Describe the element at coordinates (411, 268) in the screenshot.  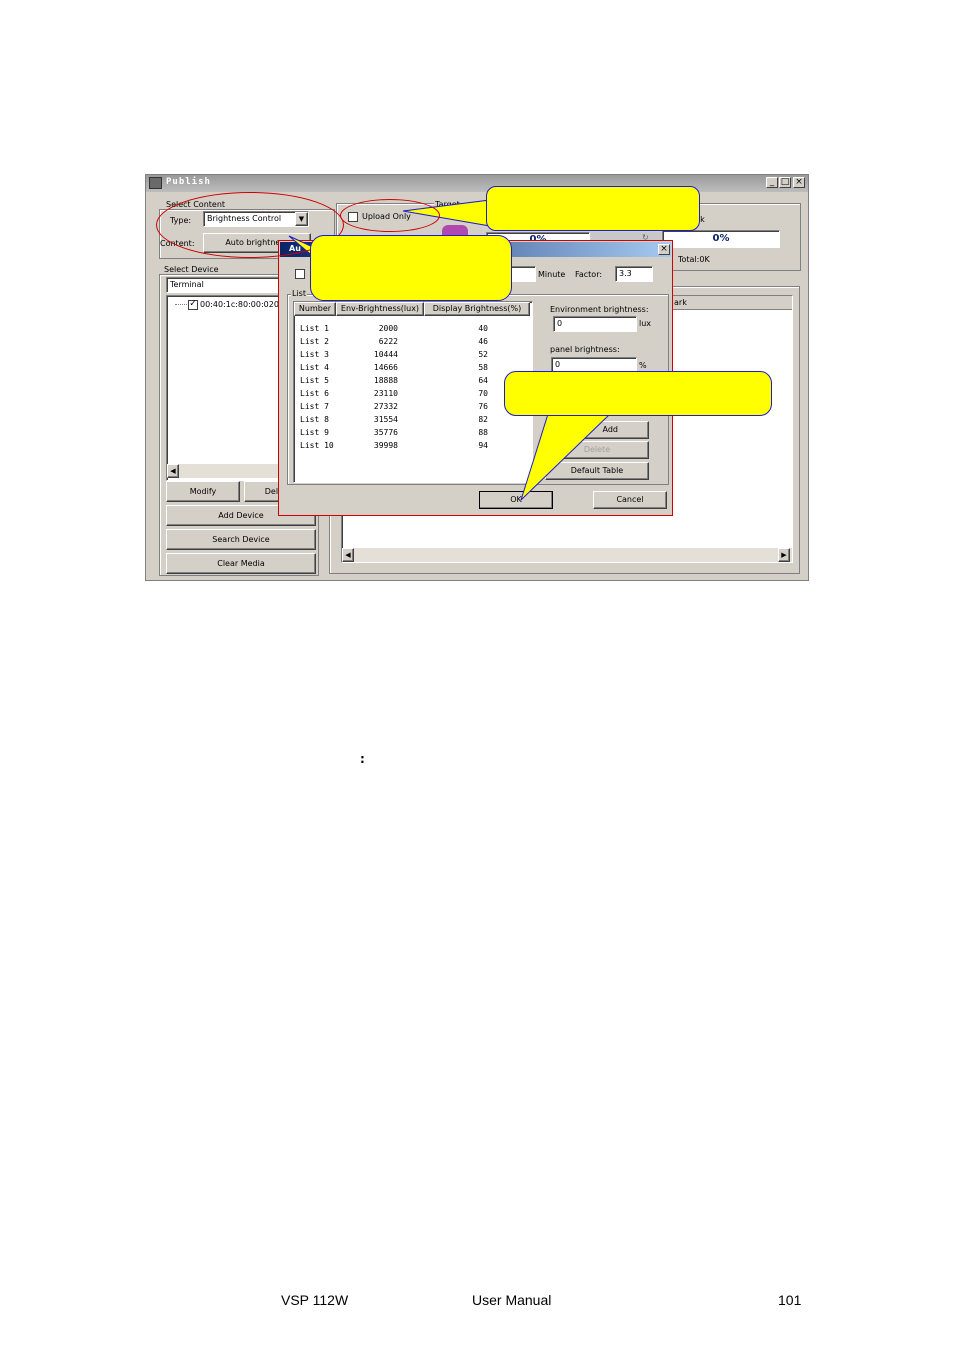
I see `callout-content` at that location.